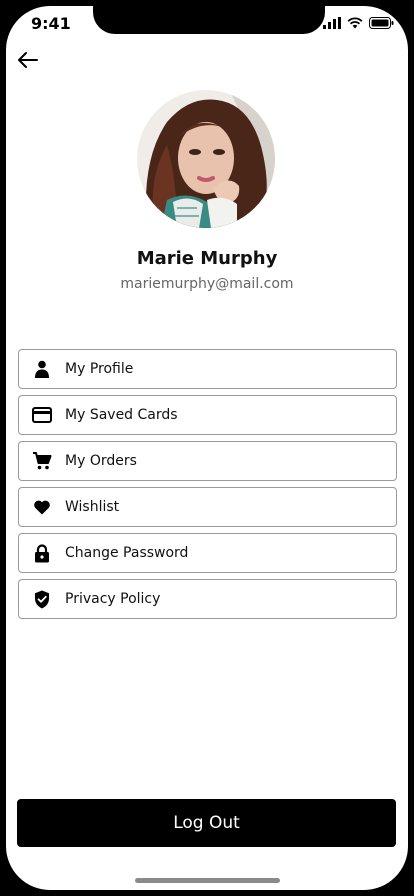 This screenshot has width=414, height=896. Describe the element at coordinates (207, 507) in the screenshot. I see `menu-item-wishlist: Wishlist` at that location.